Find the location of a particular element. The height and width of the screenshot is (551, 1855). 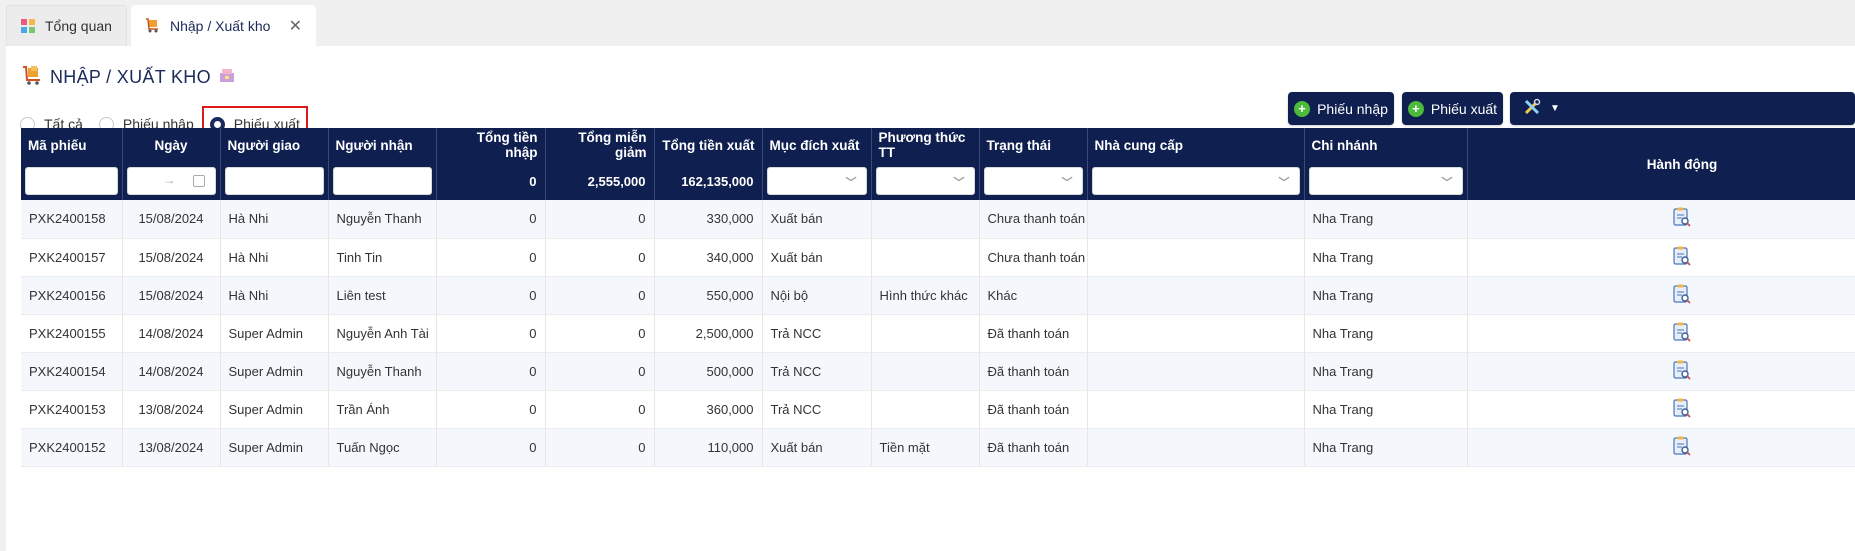

table-cell: 110,000 is located at coordinates (708, 447).